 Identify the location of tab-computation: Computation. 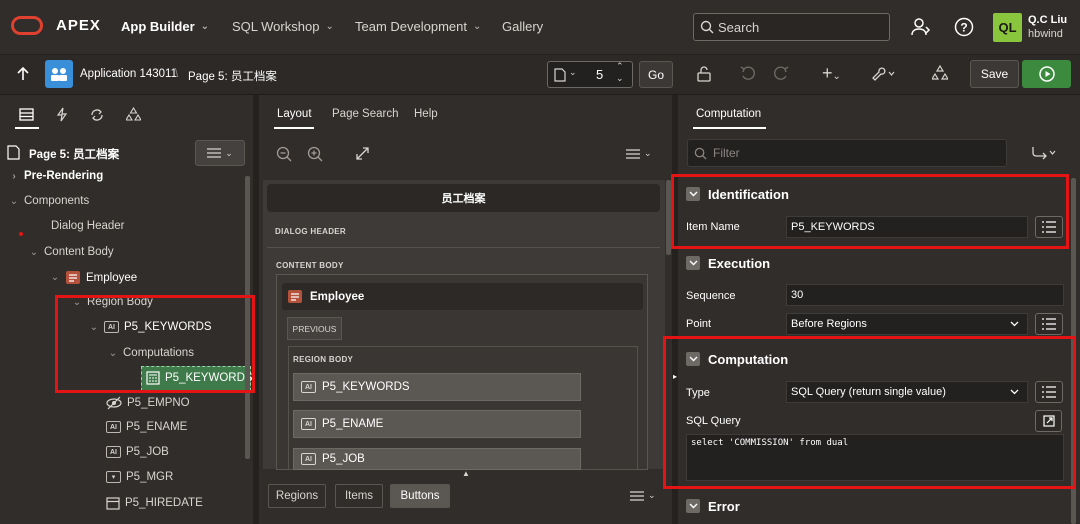
(728, 114).